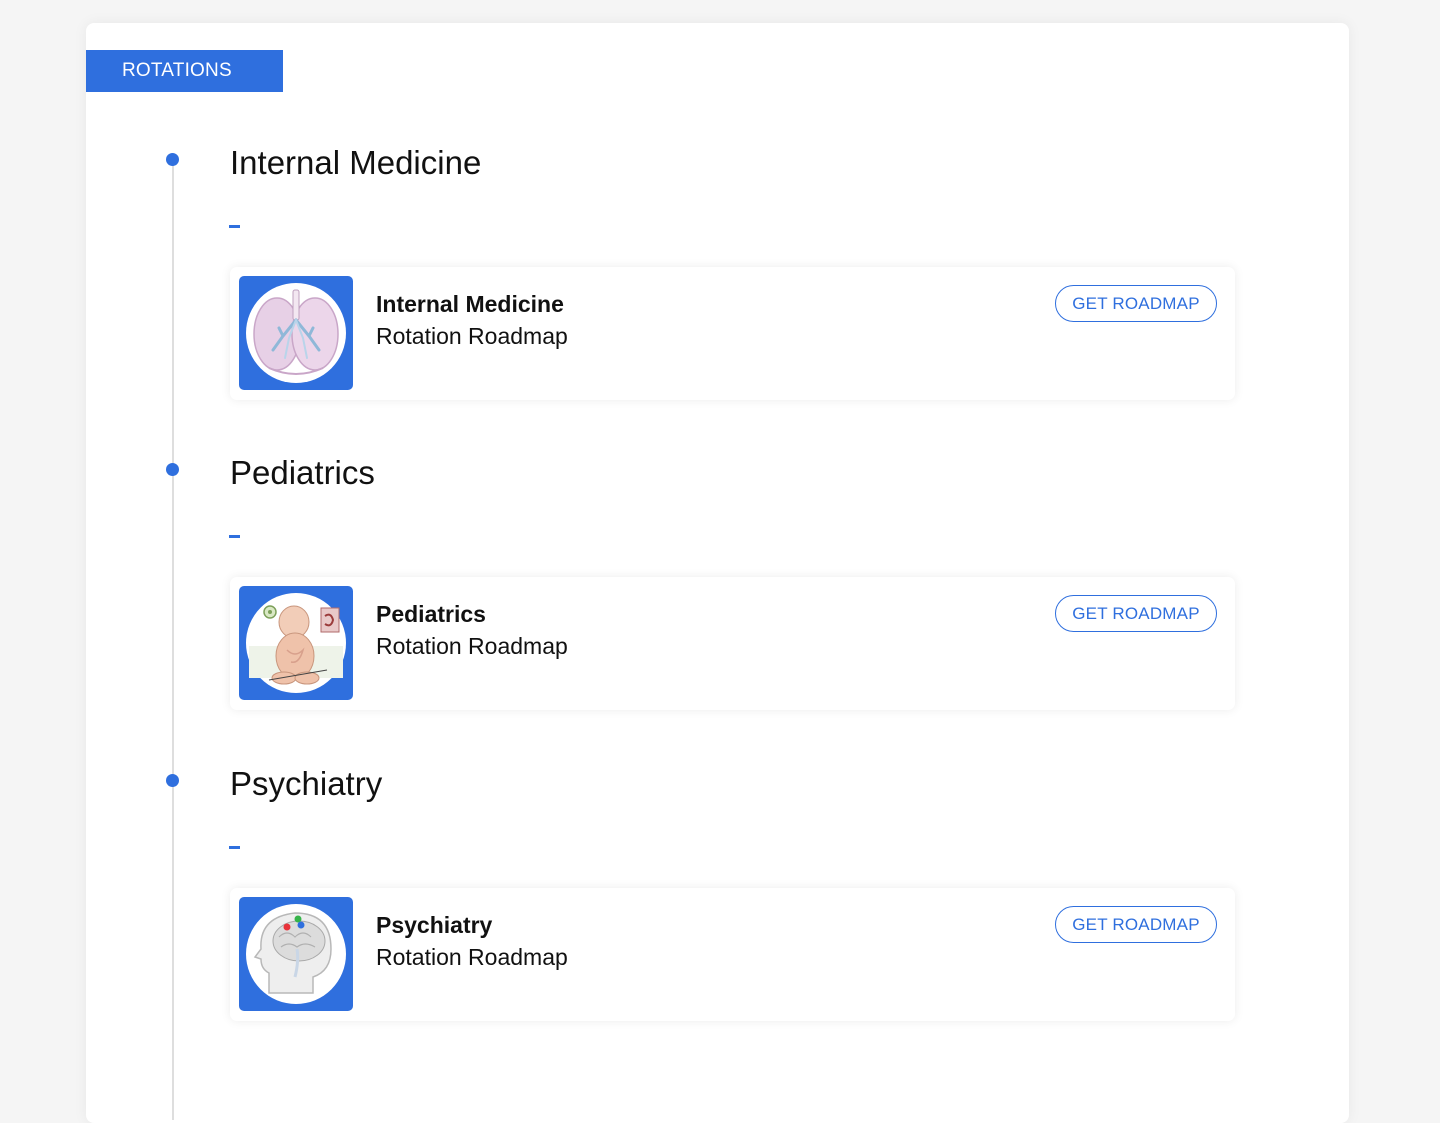 This screenshot has height=1123, width=1440. Describe the element at coordinates (470, 304) in the screenshot. I see `card-title: Internal Medicine` at that location.